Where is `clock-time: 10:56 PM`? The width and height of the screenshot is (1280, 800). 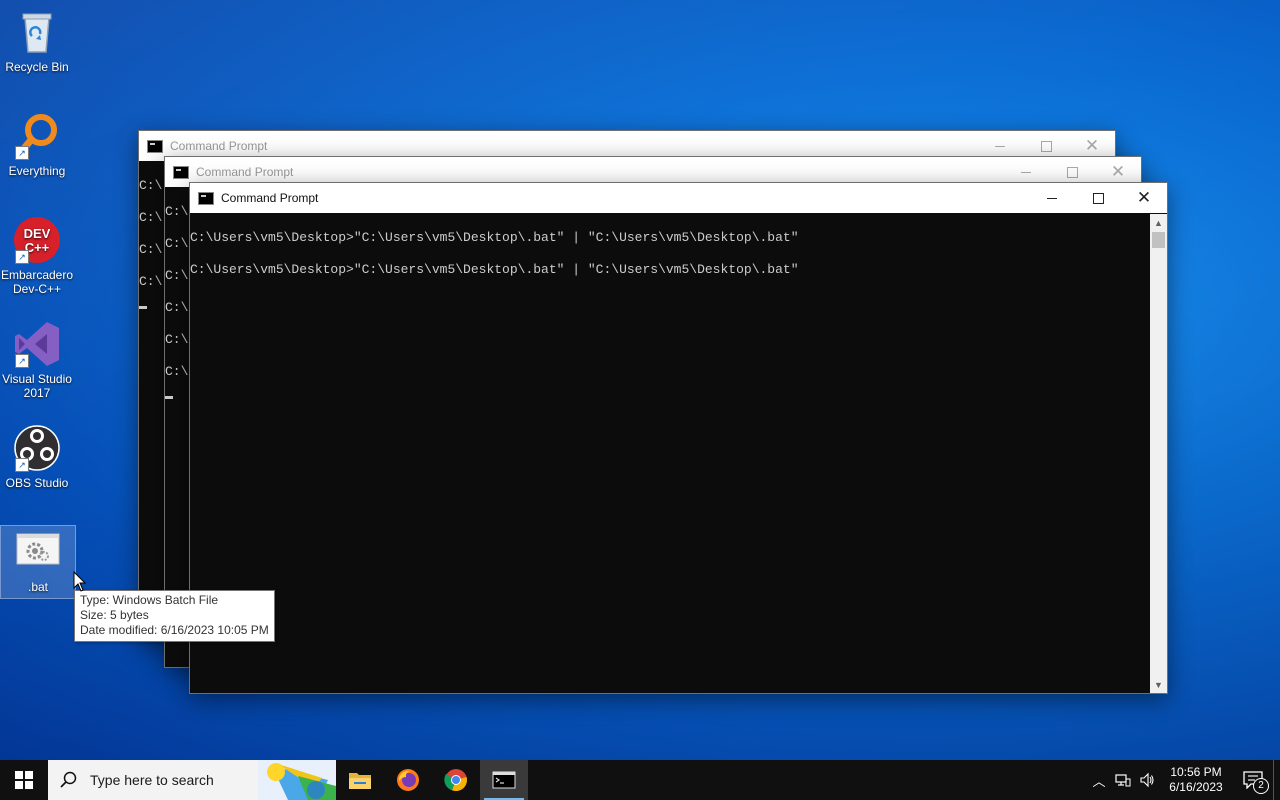 clock-time: 10:56 PM is located at coordinates (1196, 772).